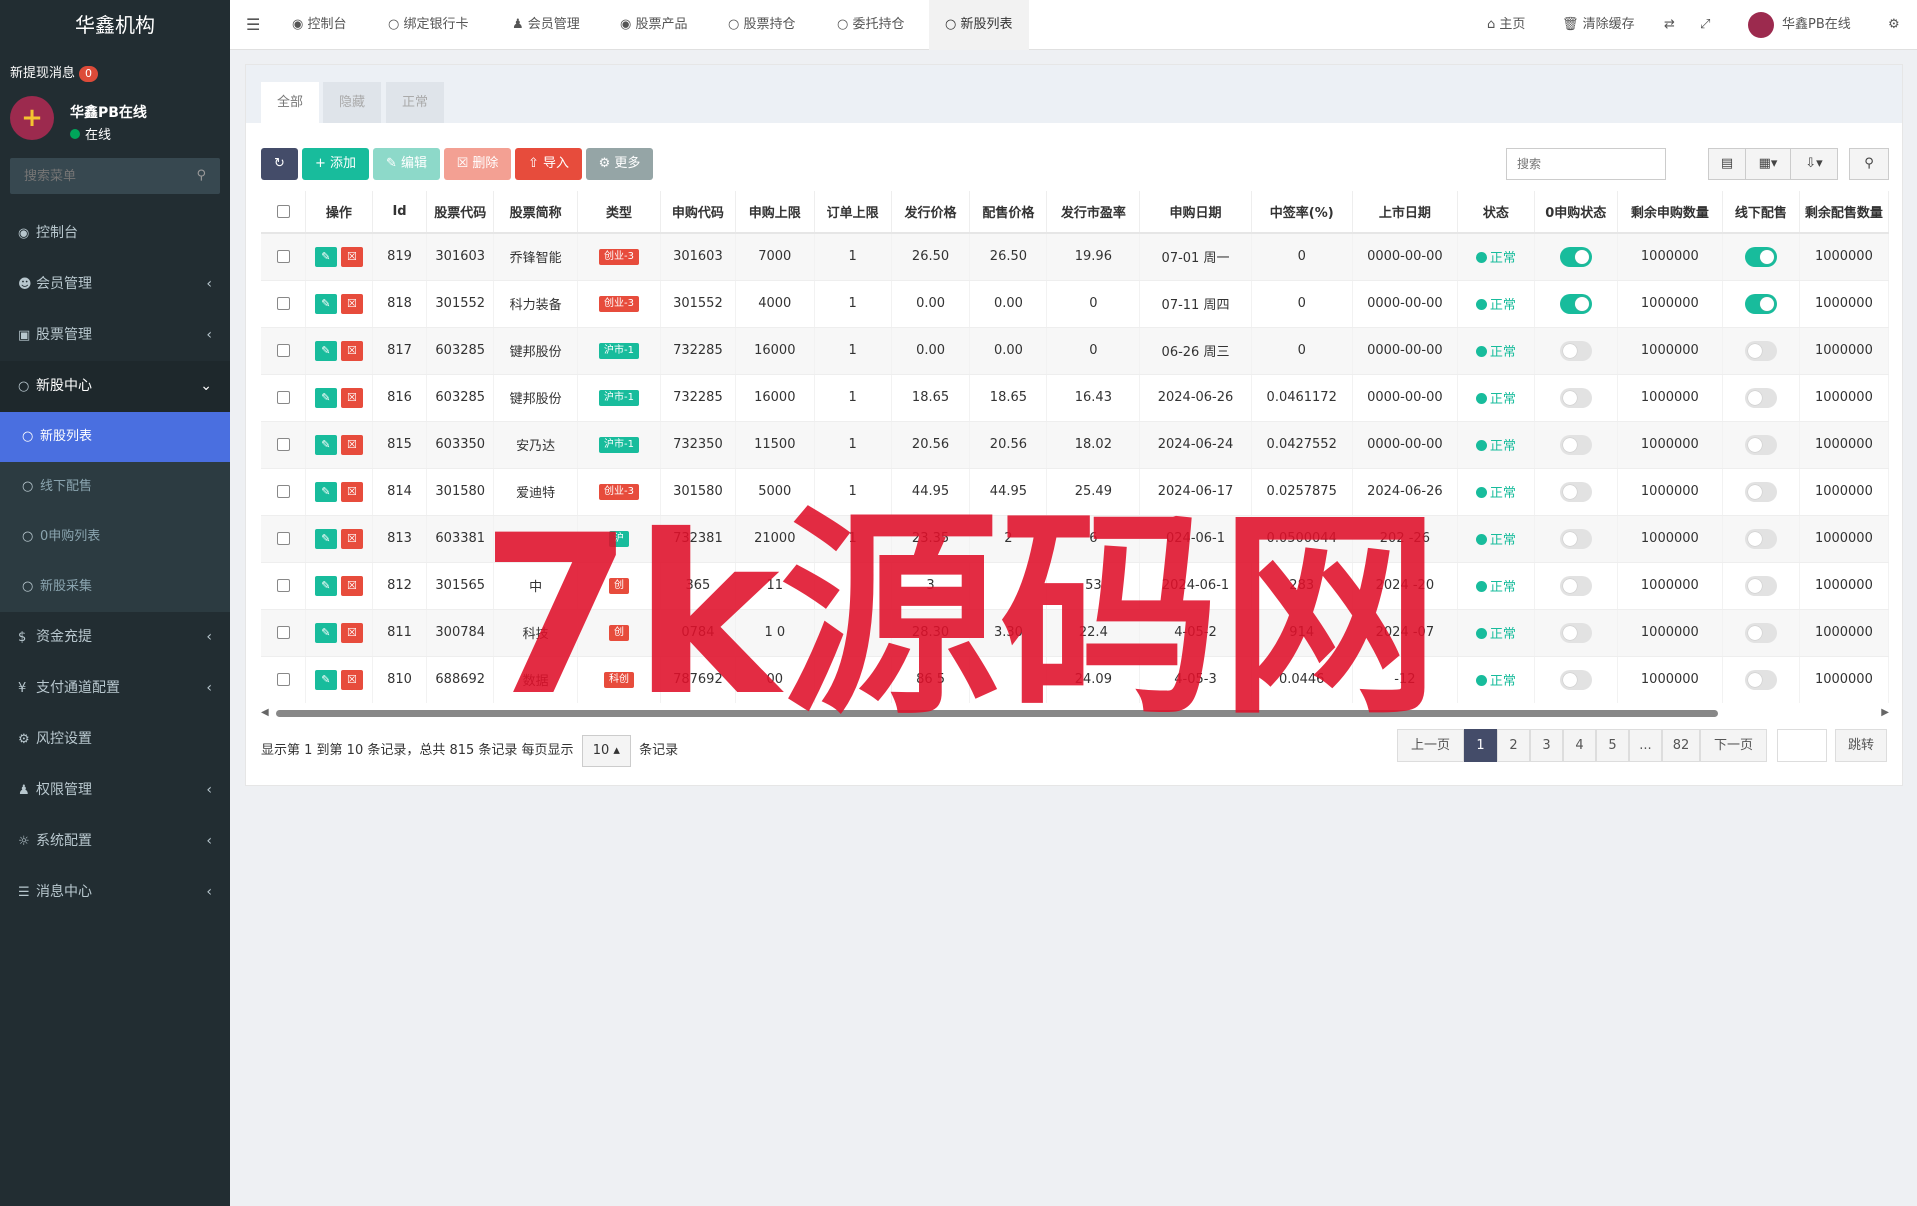  Describe the element at coordinates (1844, 212) in the screenshot. I see `col-header: 剩余配售数量` at that location.